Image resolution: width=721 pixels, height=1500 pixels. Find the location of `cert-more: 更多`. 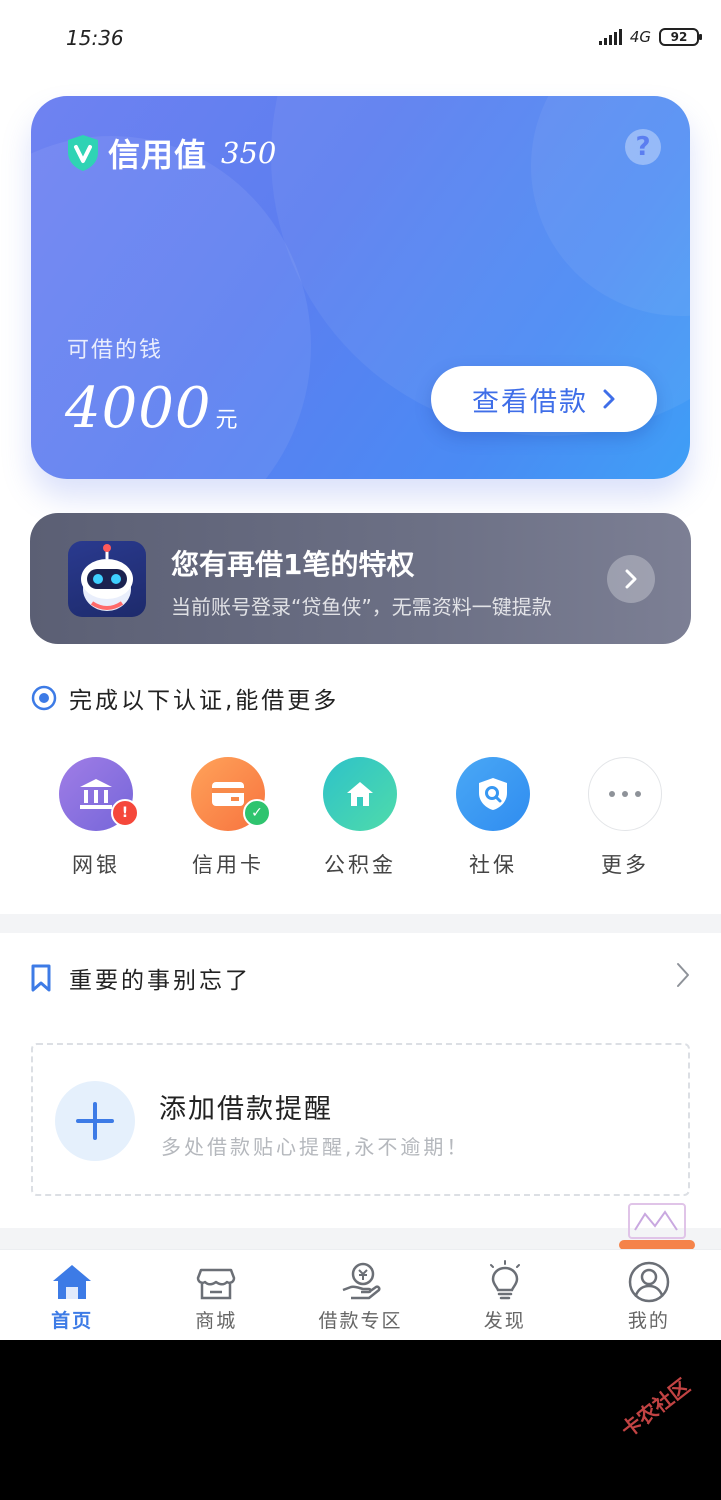

cert-more: 更多 is located at coordinates (625, 818).